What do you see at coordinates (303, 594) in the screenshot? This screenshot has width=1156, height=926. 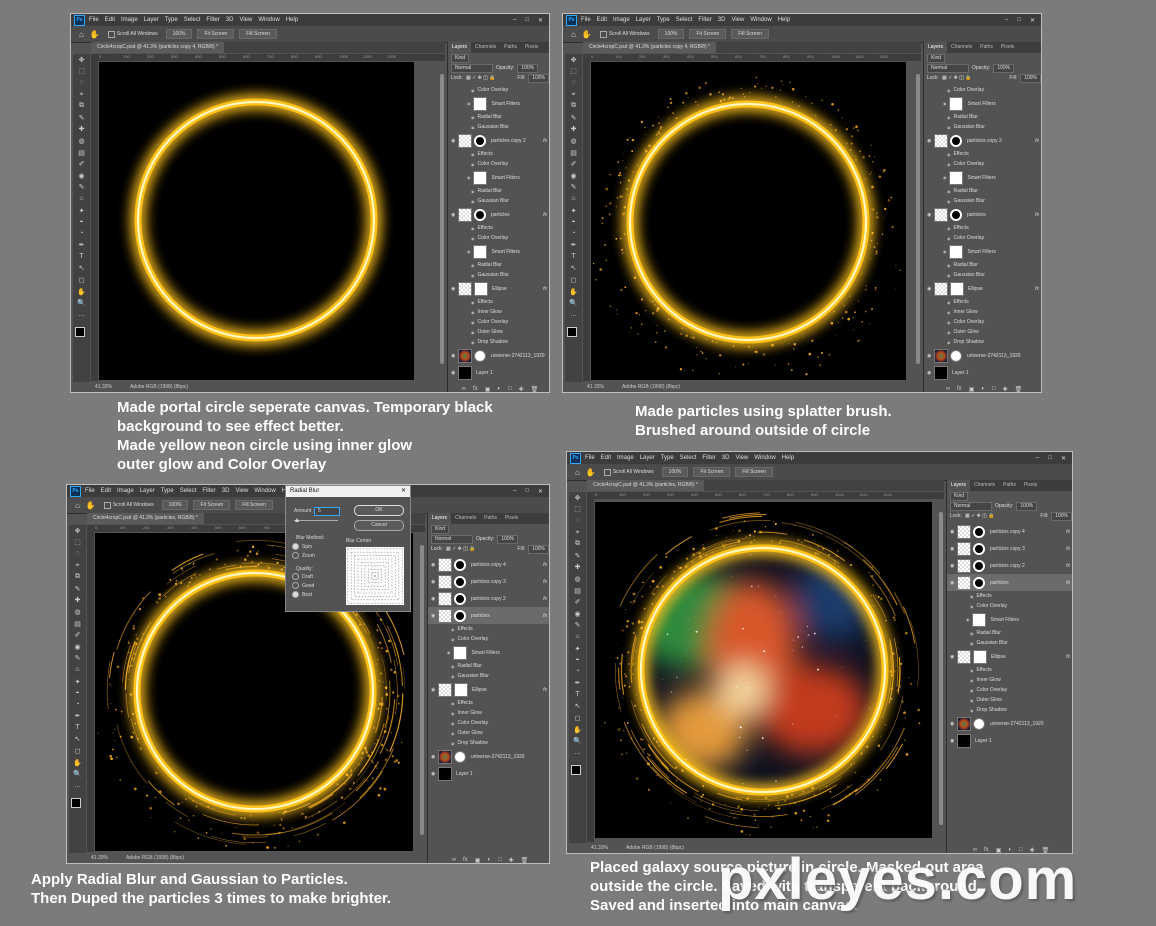 I see `radio-best: Best` at bounding box center [303, 594].